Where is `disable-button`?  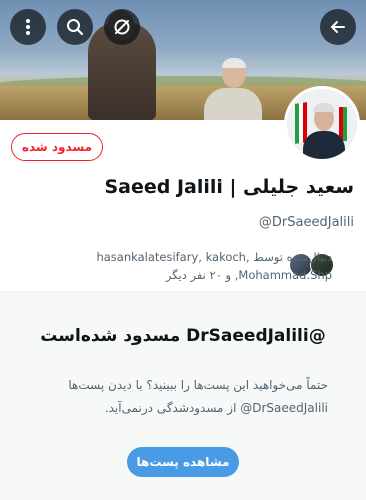
disable-button is located at coordinates (122, 27).